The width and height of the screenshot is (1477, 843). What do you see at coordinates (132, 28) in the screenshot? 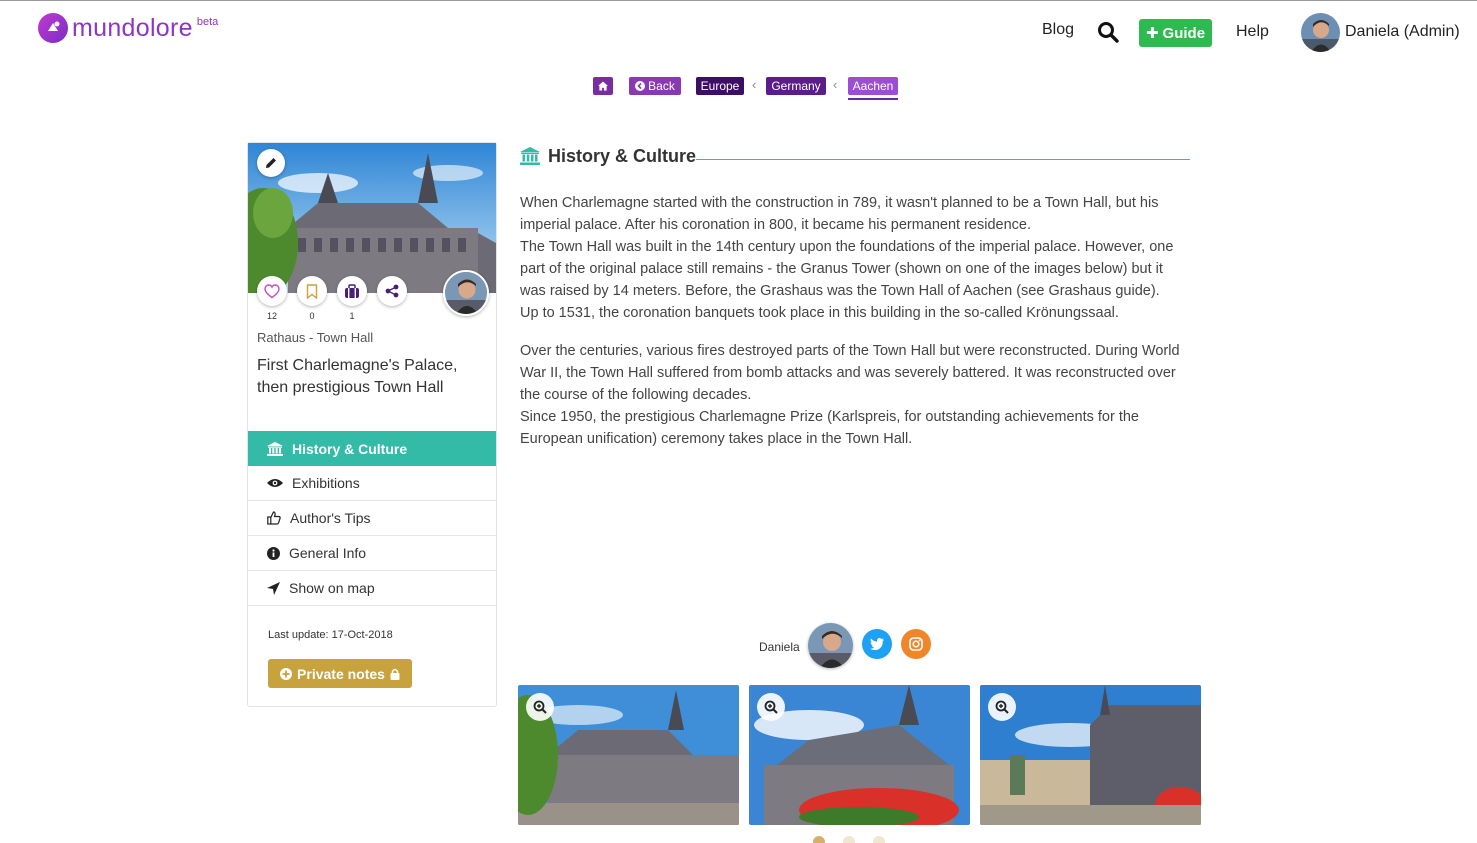
I see `logo-text: mundolore` at bounding box center [132, 28].